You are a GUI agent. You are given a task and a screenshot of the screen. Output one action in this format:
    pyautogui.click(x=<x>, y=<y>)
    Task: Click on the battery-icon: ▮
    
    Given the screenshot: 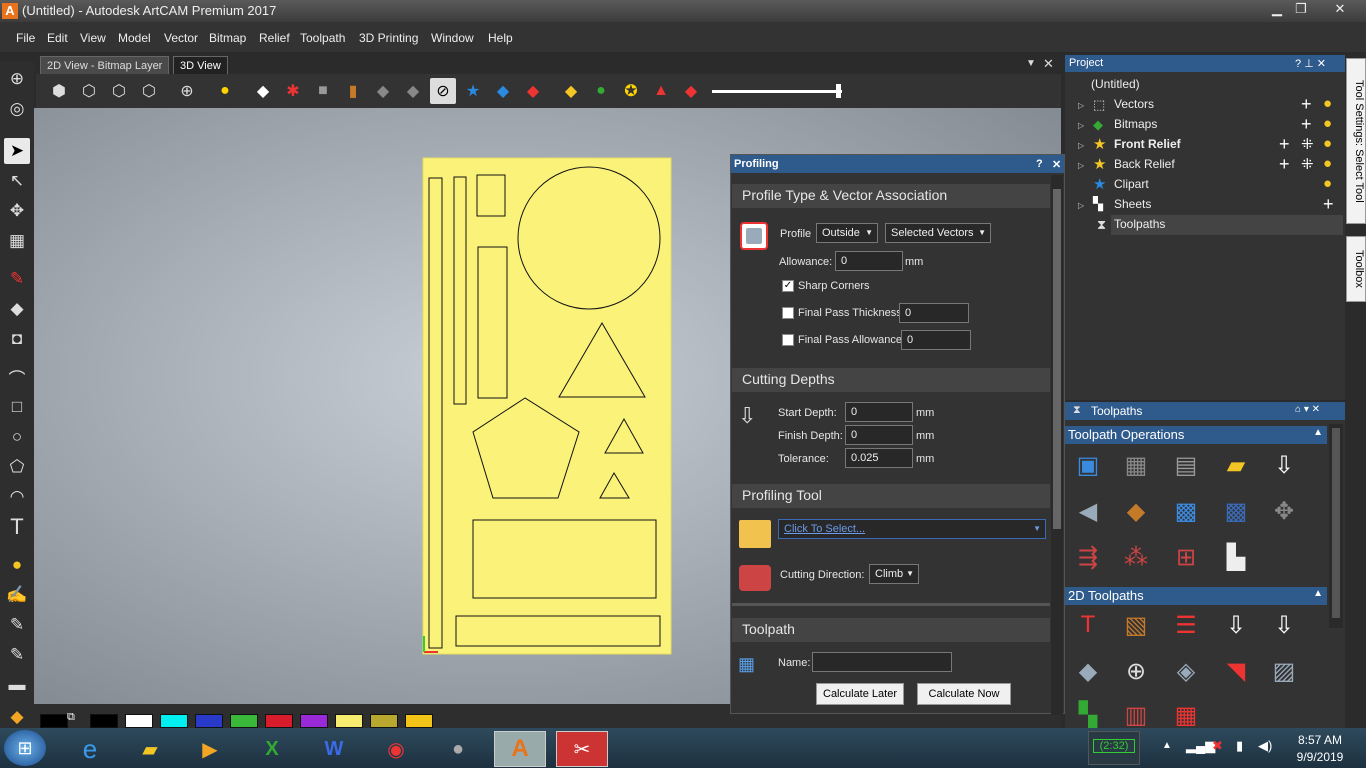 What is the action you would take?
    pyautogui.click(x=1239, y=746)
    